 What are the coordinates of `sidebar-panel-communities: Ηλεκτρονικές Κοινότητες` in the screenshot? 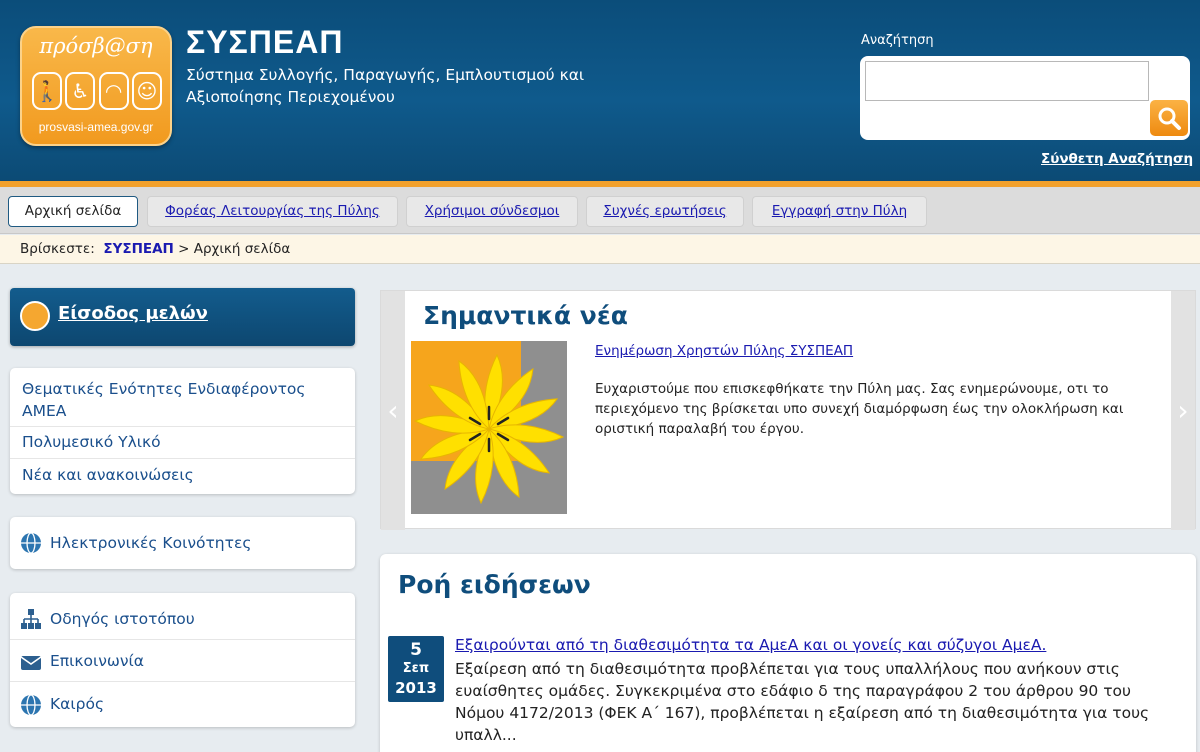 It's located at (182, 543).